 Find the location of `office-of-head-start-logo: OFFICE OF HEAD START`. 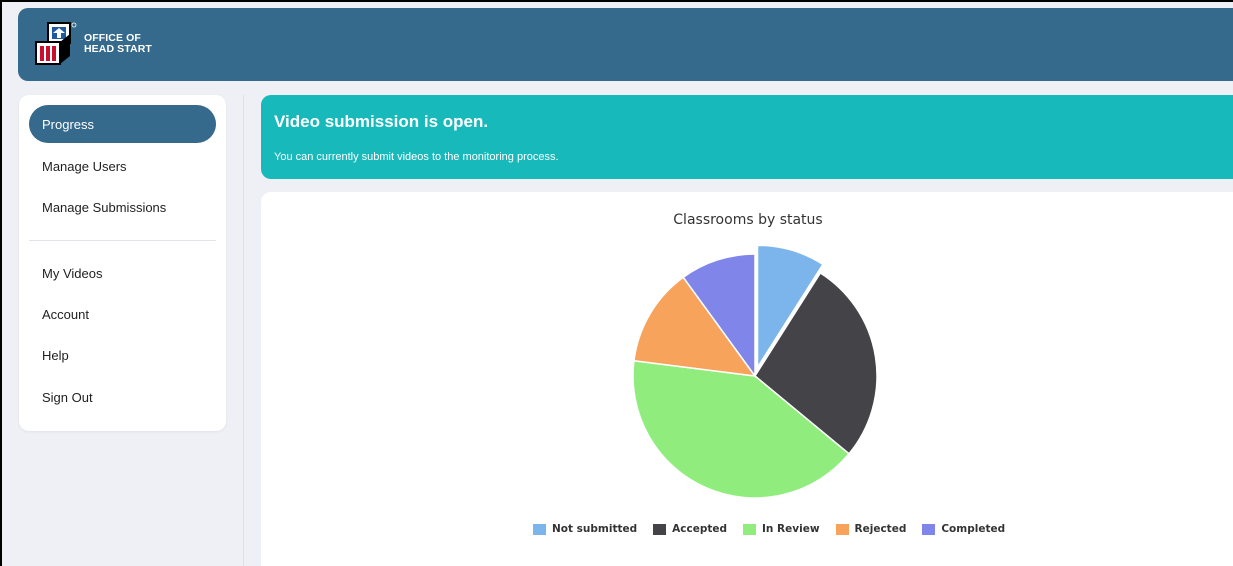

office-of-head-start-logo: OFFICE OF HEAD START is located at coordinates (93, 44).